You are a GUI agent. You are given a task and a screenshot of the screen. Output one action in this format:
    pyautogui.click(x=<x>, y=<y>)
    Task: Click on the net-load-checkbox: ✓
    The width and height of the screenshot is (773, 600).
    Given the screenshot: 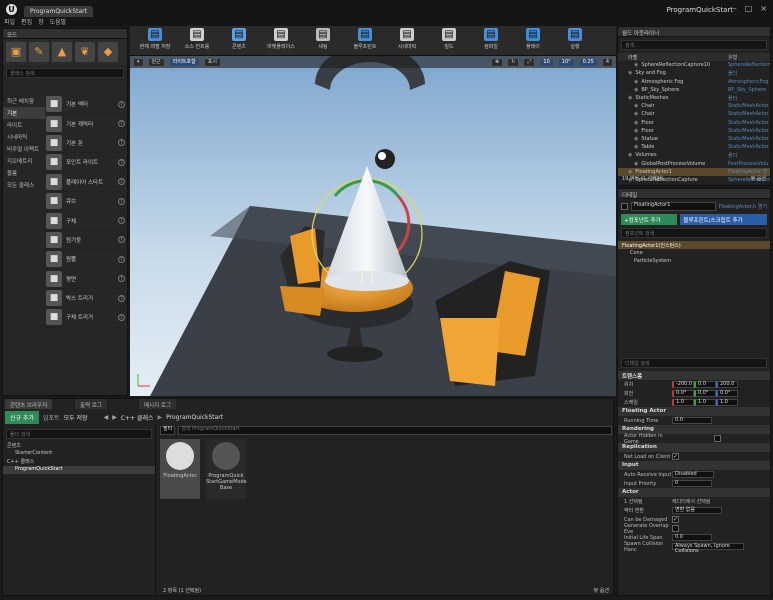 What is the action you would take?
    pyautogui.click(x=675, y=456)
    